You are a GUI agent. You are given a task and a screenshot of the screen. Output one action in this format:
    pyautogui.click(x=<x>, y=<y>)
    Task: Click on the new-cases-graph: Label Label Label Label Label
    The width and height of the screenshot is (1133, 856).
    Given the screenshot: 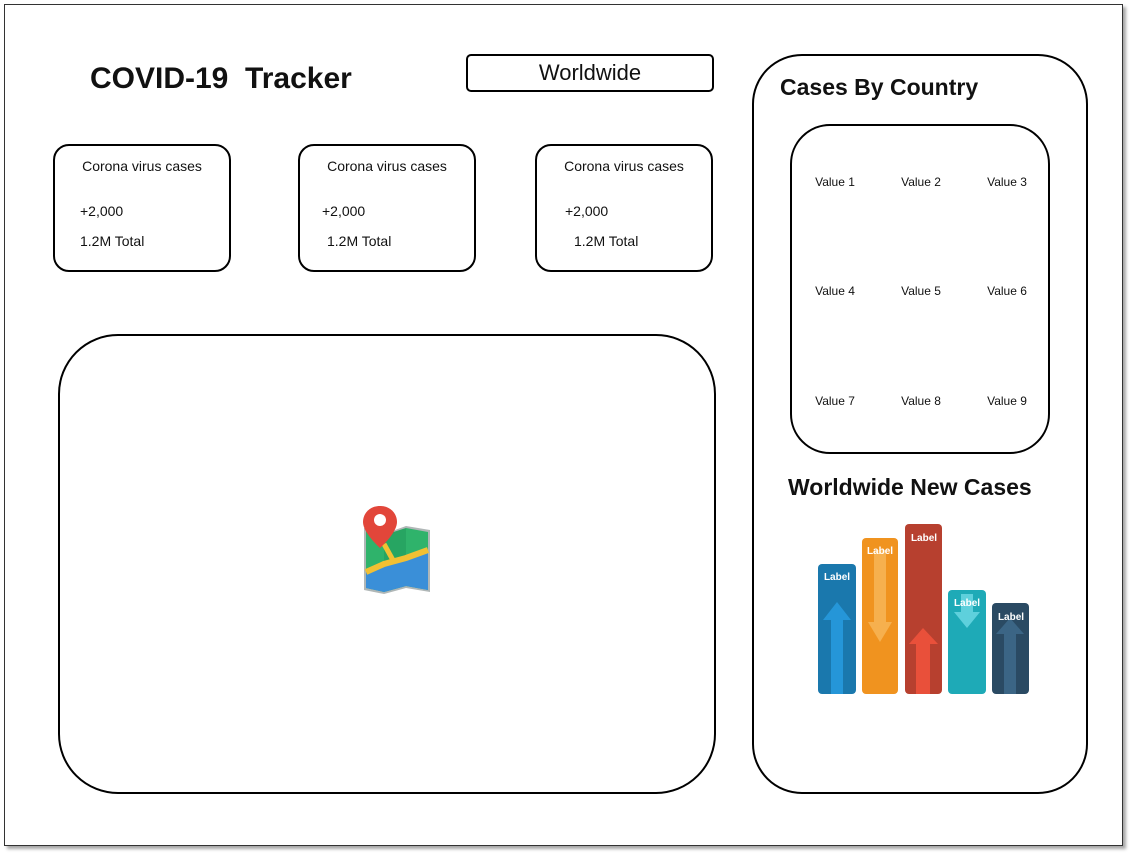 What is the action you would take?
    pyautogui.click(x=925, y=609)
    